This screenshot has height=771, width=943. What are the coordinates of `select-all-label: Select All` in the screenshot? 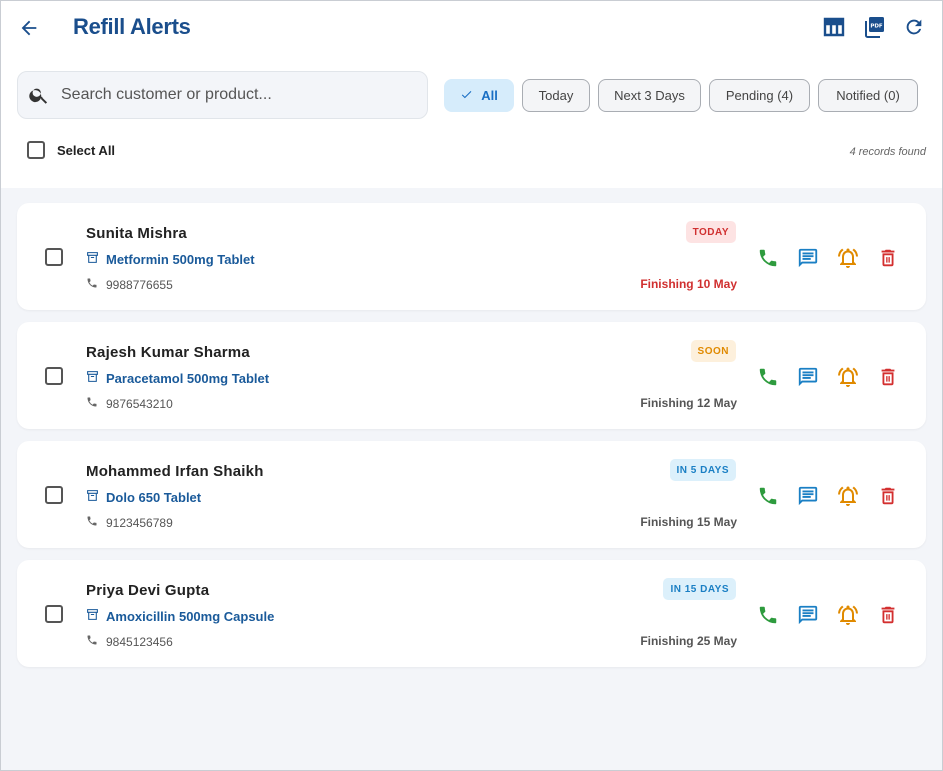 It's located at (86, 150).